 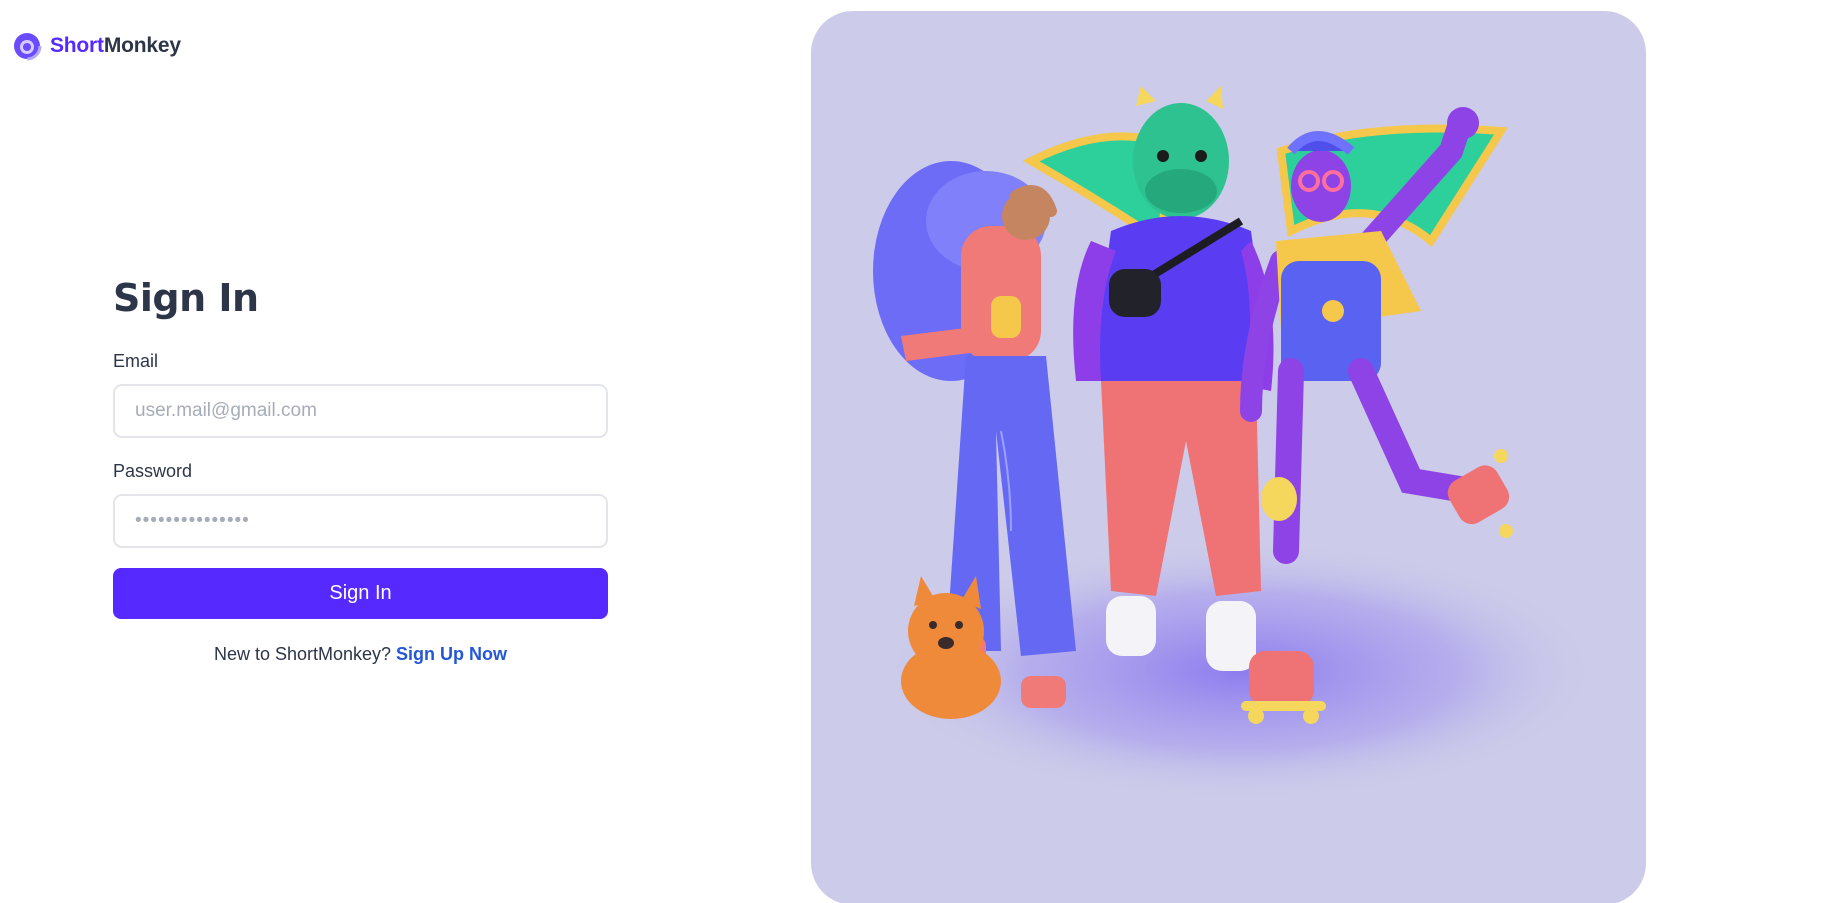 I want to click on sign-in-button: Sign In, so click(x=360, y=593).